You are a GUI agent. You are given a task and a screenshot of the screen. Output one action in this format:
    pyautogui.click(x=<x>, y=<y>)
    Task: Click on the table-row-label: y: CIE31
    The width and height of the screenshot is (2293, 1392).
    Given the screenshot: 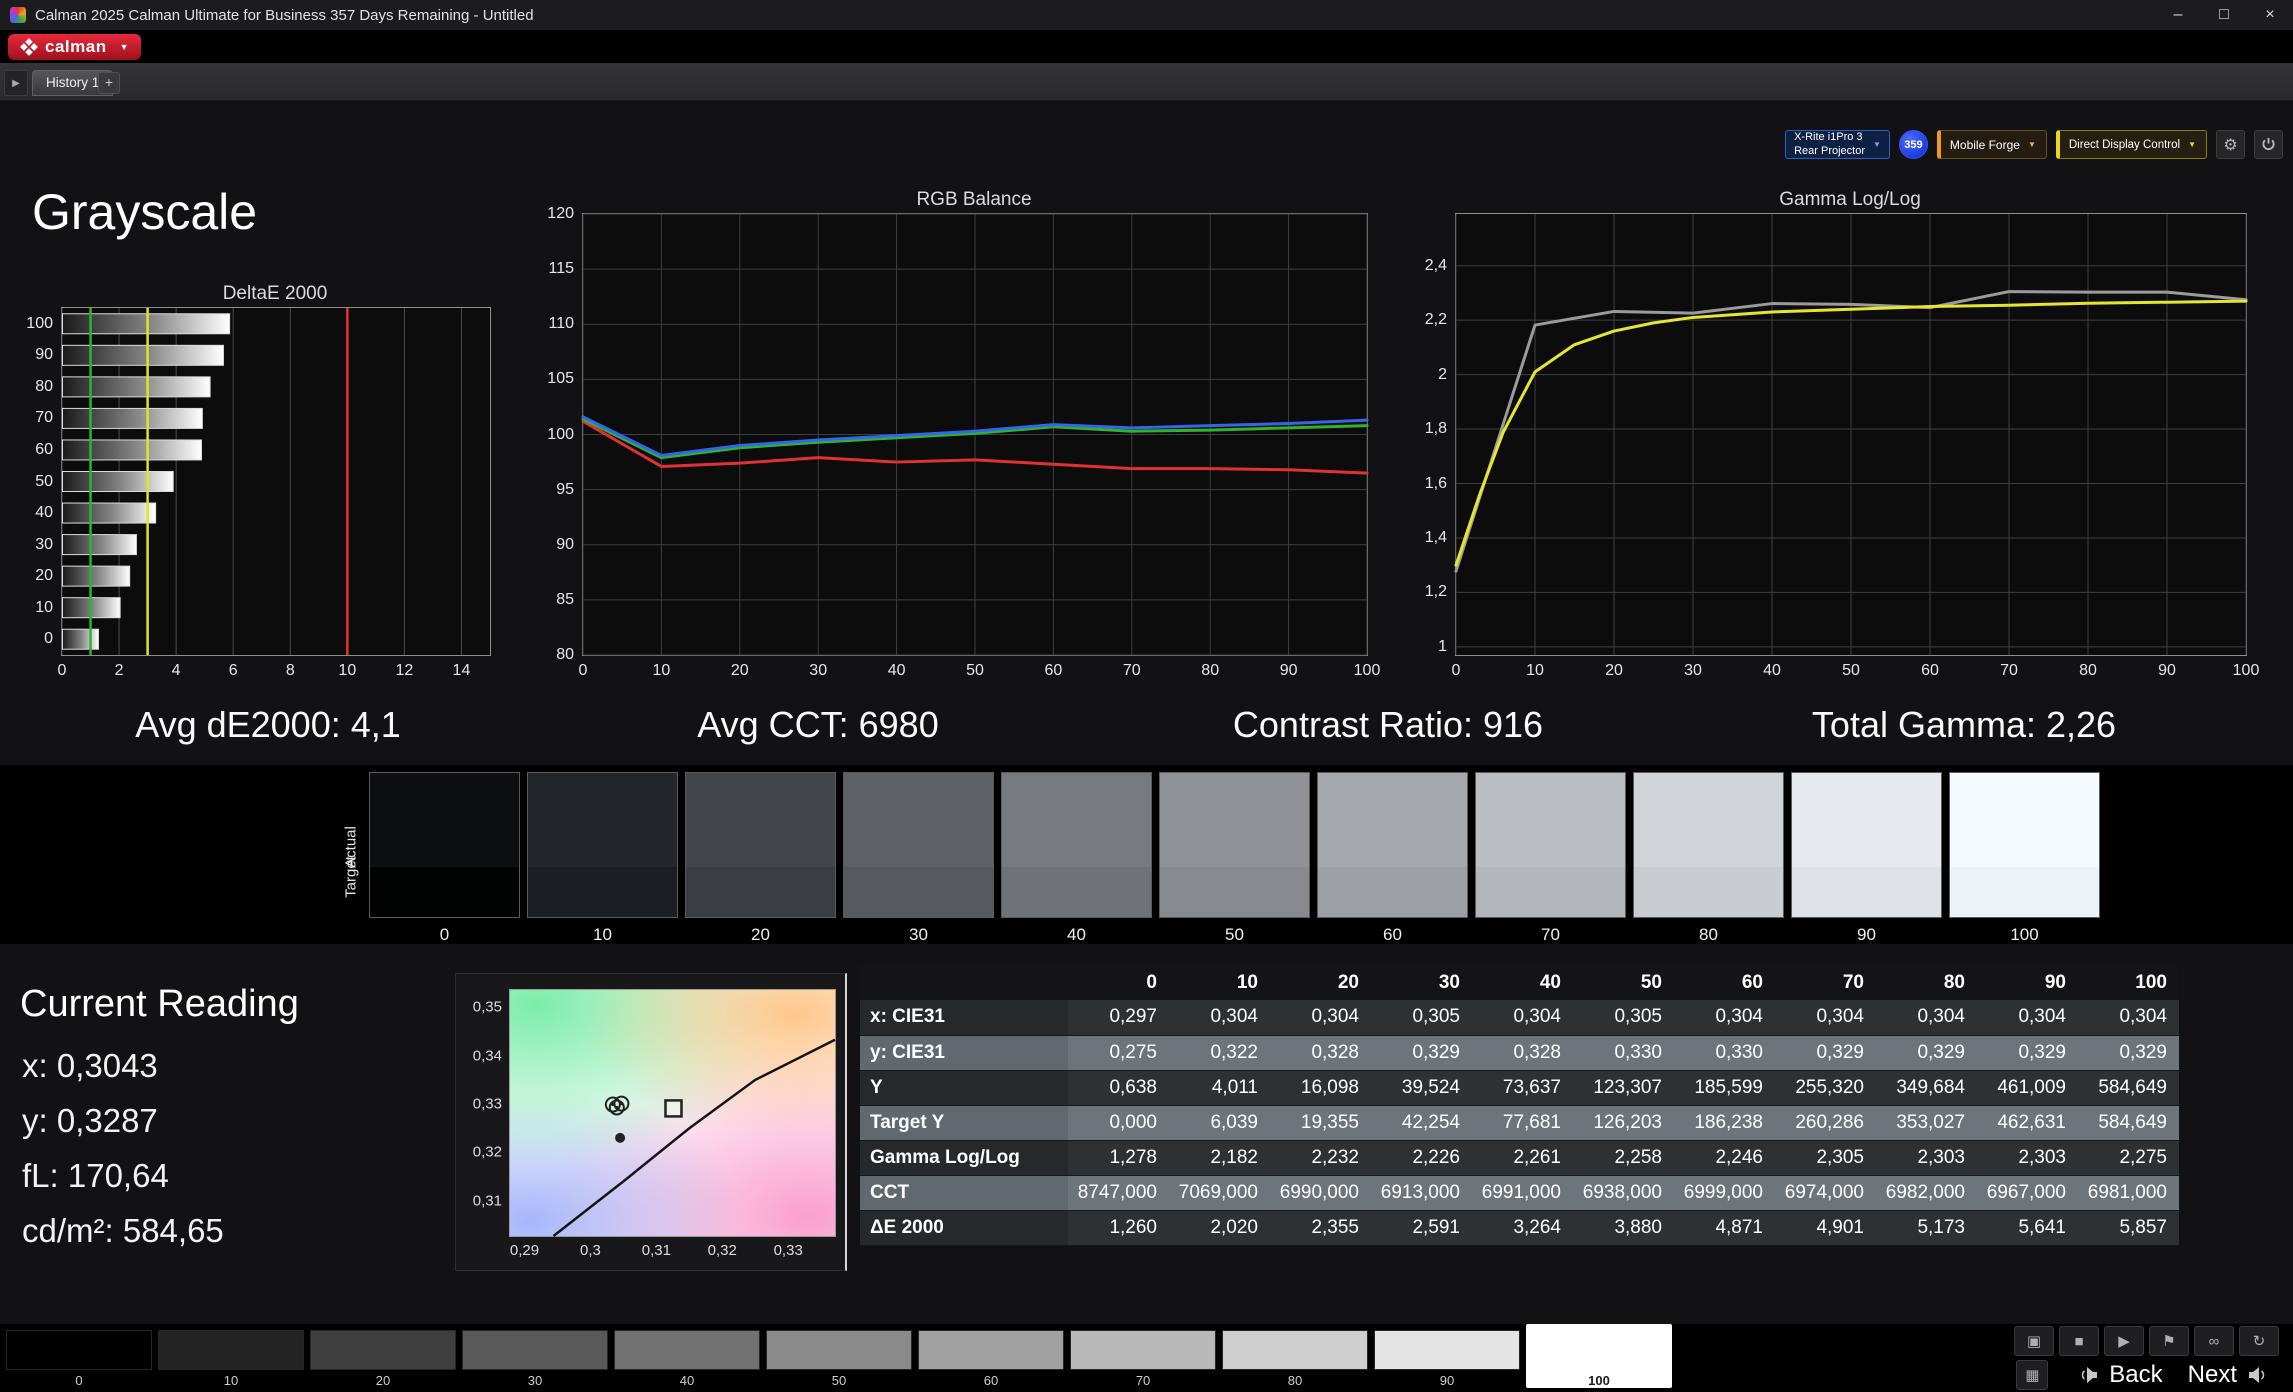 What is the action you would take?
    pyautogui.click(x=964, y=1053)
    